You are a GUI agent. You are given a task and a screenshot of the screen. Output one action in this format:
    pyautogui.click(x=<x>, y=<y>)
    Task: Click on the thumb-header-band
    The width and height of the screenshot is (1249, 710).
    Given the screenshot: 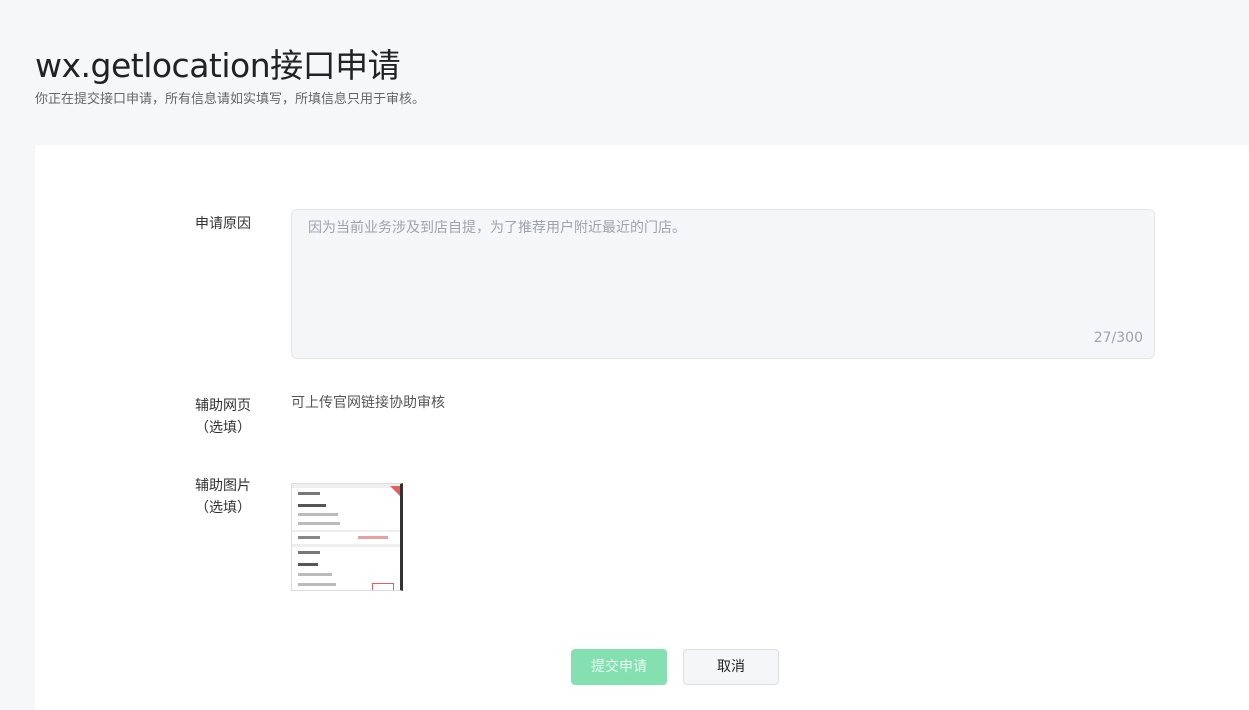 What is the action you would take?
    pyautogui.click(x=346, y=486)
    